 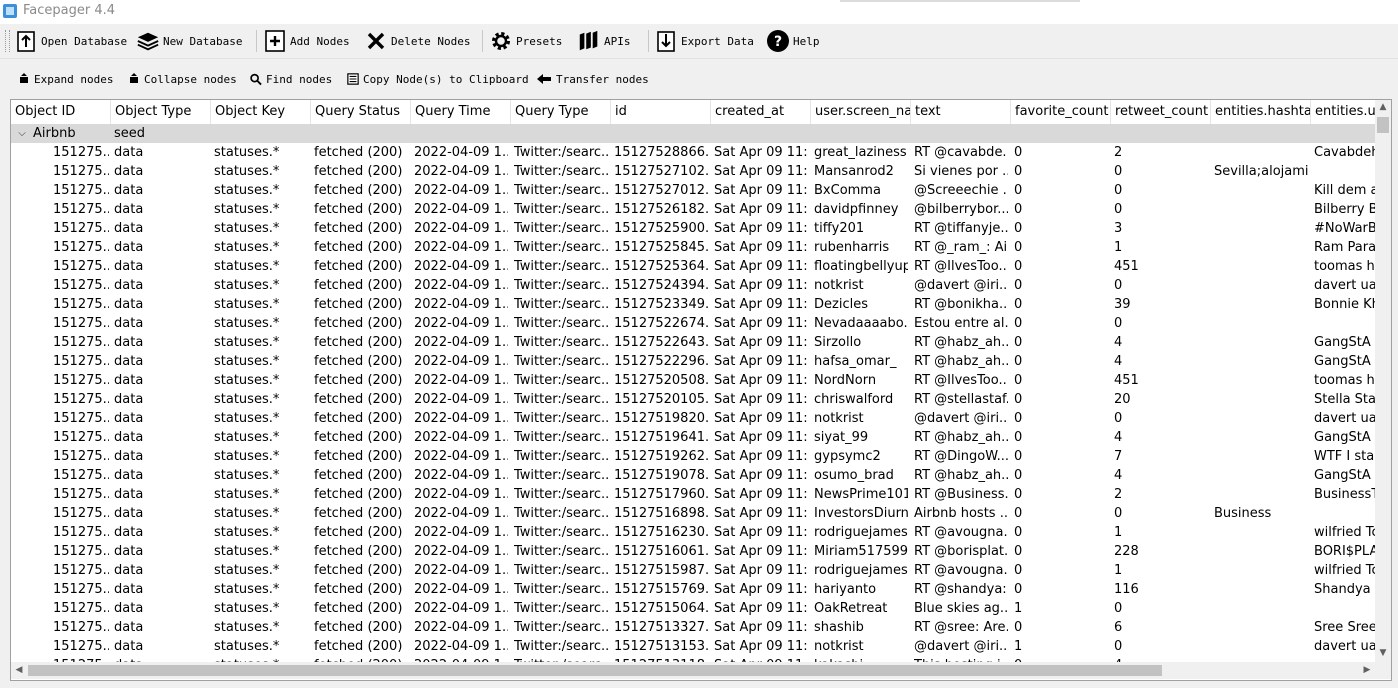 I want to click on toolbar-grip, so click(x=7, y=41).